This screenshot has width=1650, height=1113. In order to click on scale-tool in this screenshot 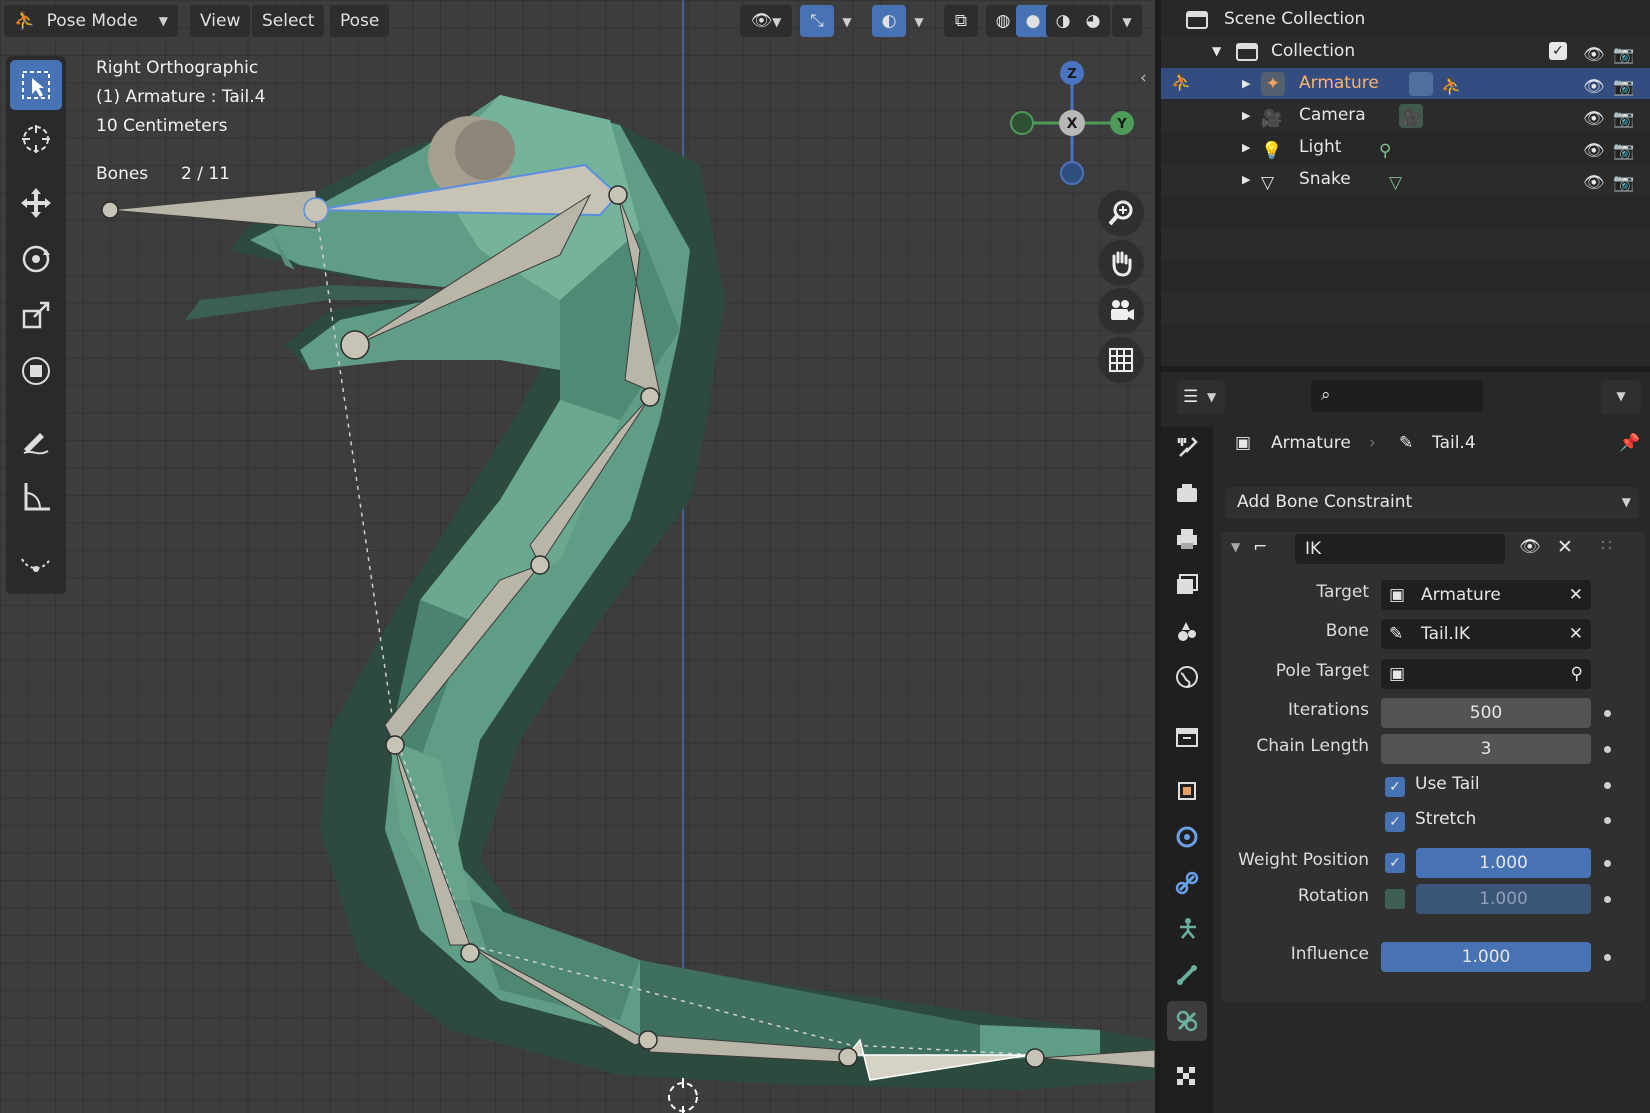, I will do `click(36, 315)`.